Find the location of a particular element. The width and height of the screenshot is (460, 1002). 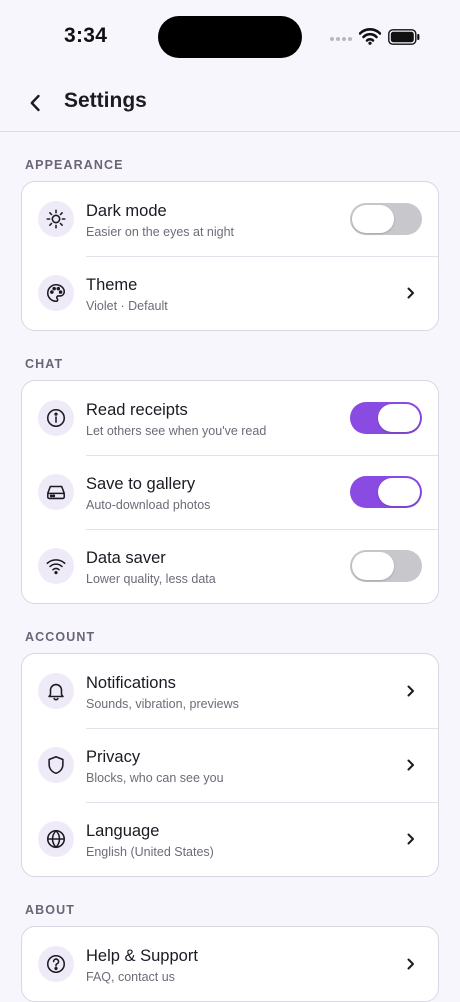

row-title: Language is located at coordinates (123, 831).